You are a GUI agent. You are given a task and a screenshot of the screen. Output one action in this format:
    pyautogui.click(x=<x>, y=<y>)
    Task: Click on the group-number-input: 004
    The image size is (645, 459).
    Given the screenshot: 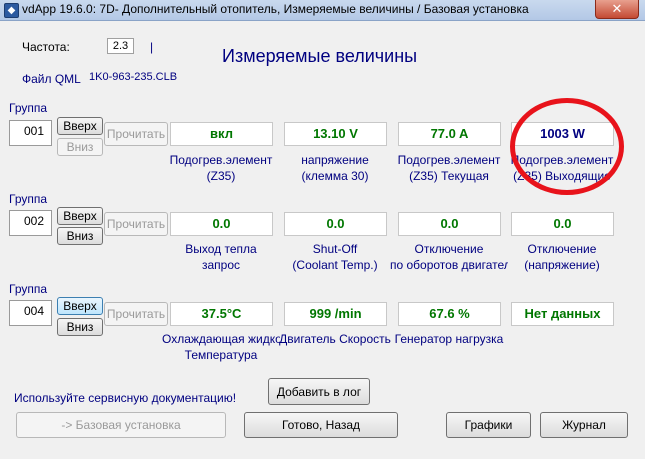 What is the action you would take?
    pyautogui.click(x=30, y=313)
    